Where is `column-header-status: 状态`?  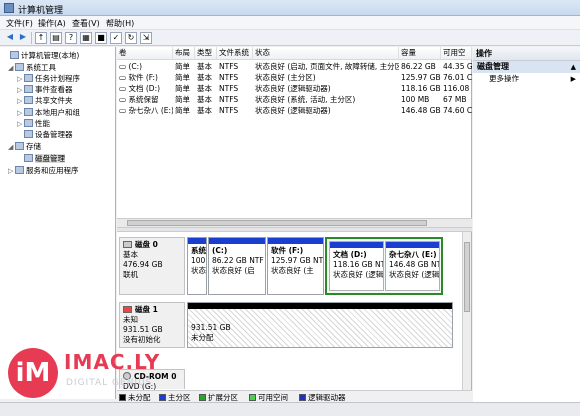
column-header-status: 状态 is located at coordinates (326, 53).